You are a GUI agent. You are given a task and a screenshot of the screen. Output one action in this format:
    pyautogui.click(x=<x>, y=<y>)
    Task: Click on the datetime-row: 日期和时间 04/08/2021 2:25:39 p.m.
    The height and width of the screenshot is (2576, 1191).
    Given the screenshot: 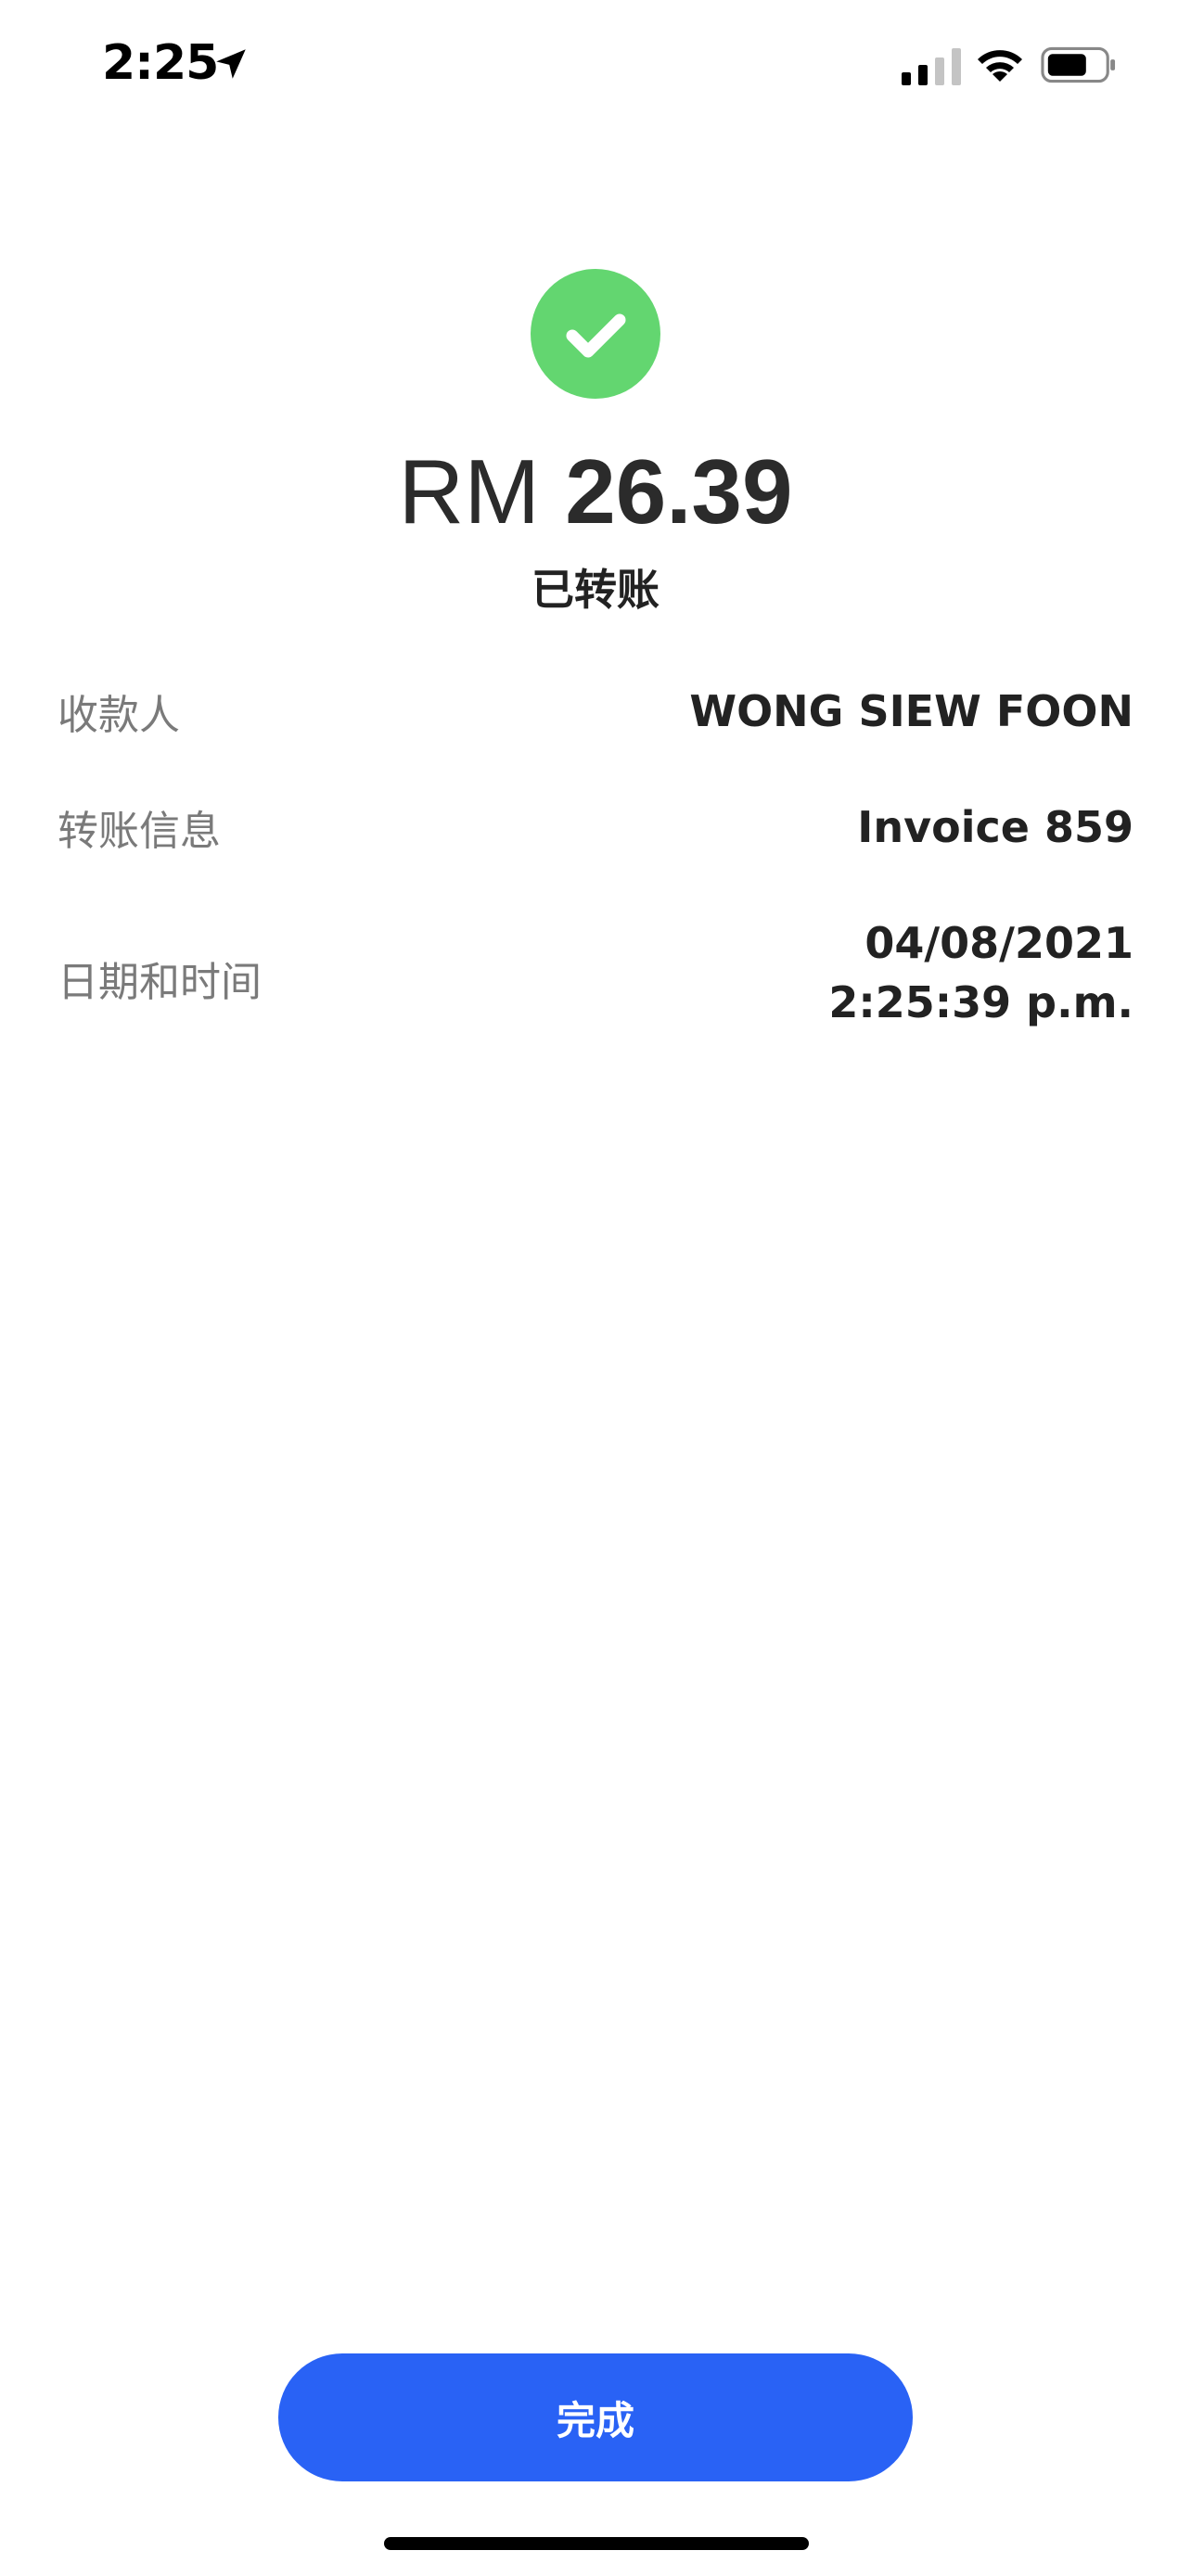 What is the action you would take?
    pyautogui.click(x=595, y=978)
    